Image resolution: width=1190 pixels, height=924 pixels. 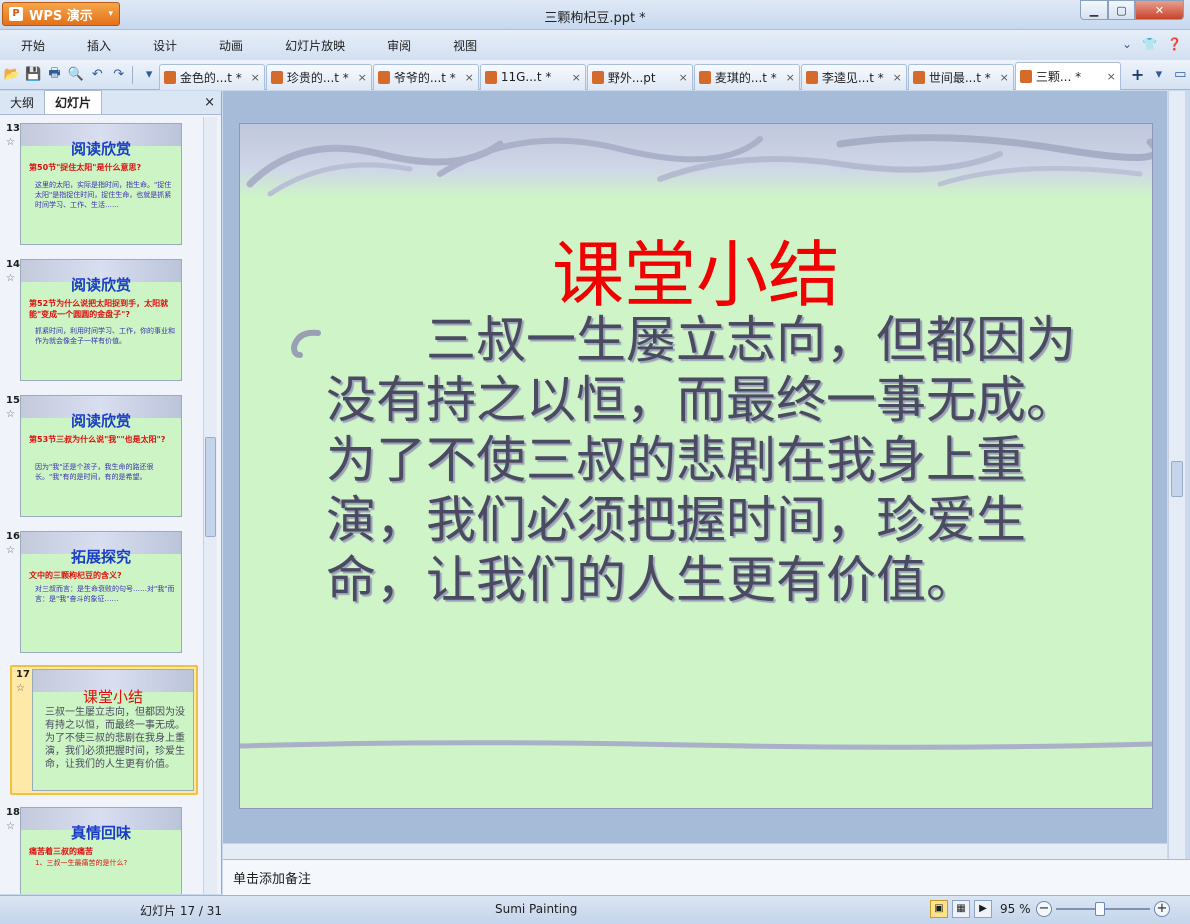 I want to click on doc-tab: 李逵见...t * ×, so click(x=853, y=76).